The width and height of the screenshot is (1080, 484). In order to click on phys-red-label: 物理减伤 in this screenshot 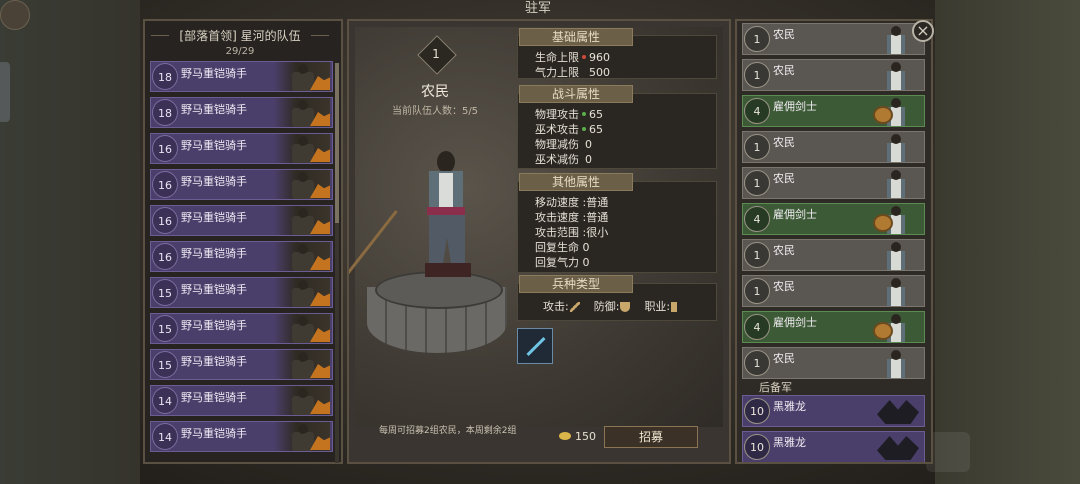, I will do `click(557, 144)`.